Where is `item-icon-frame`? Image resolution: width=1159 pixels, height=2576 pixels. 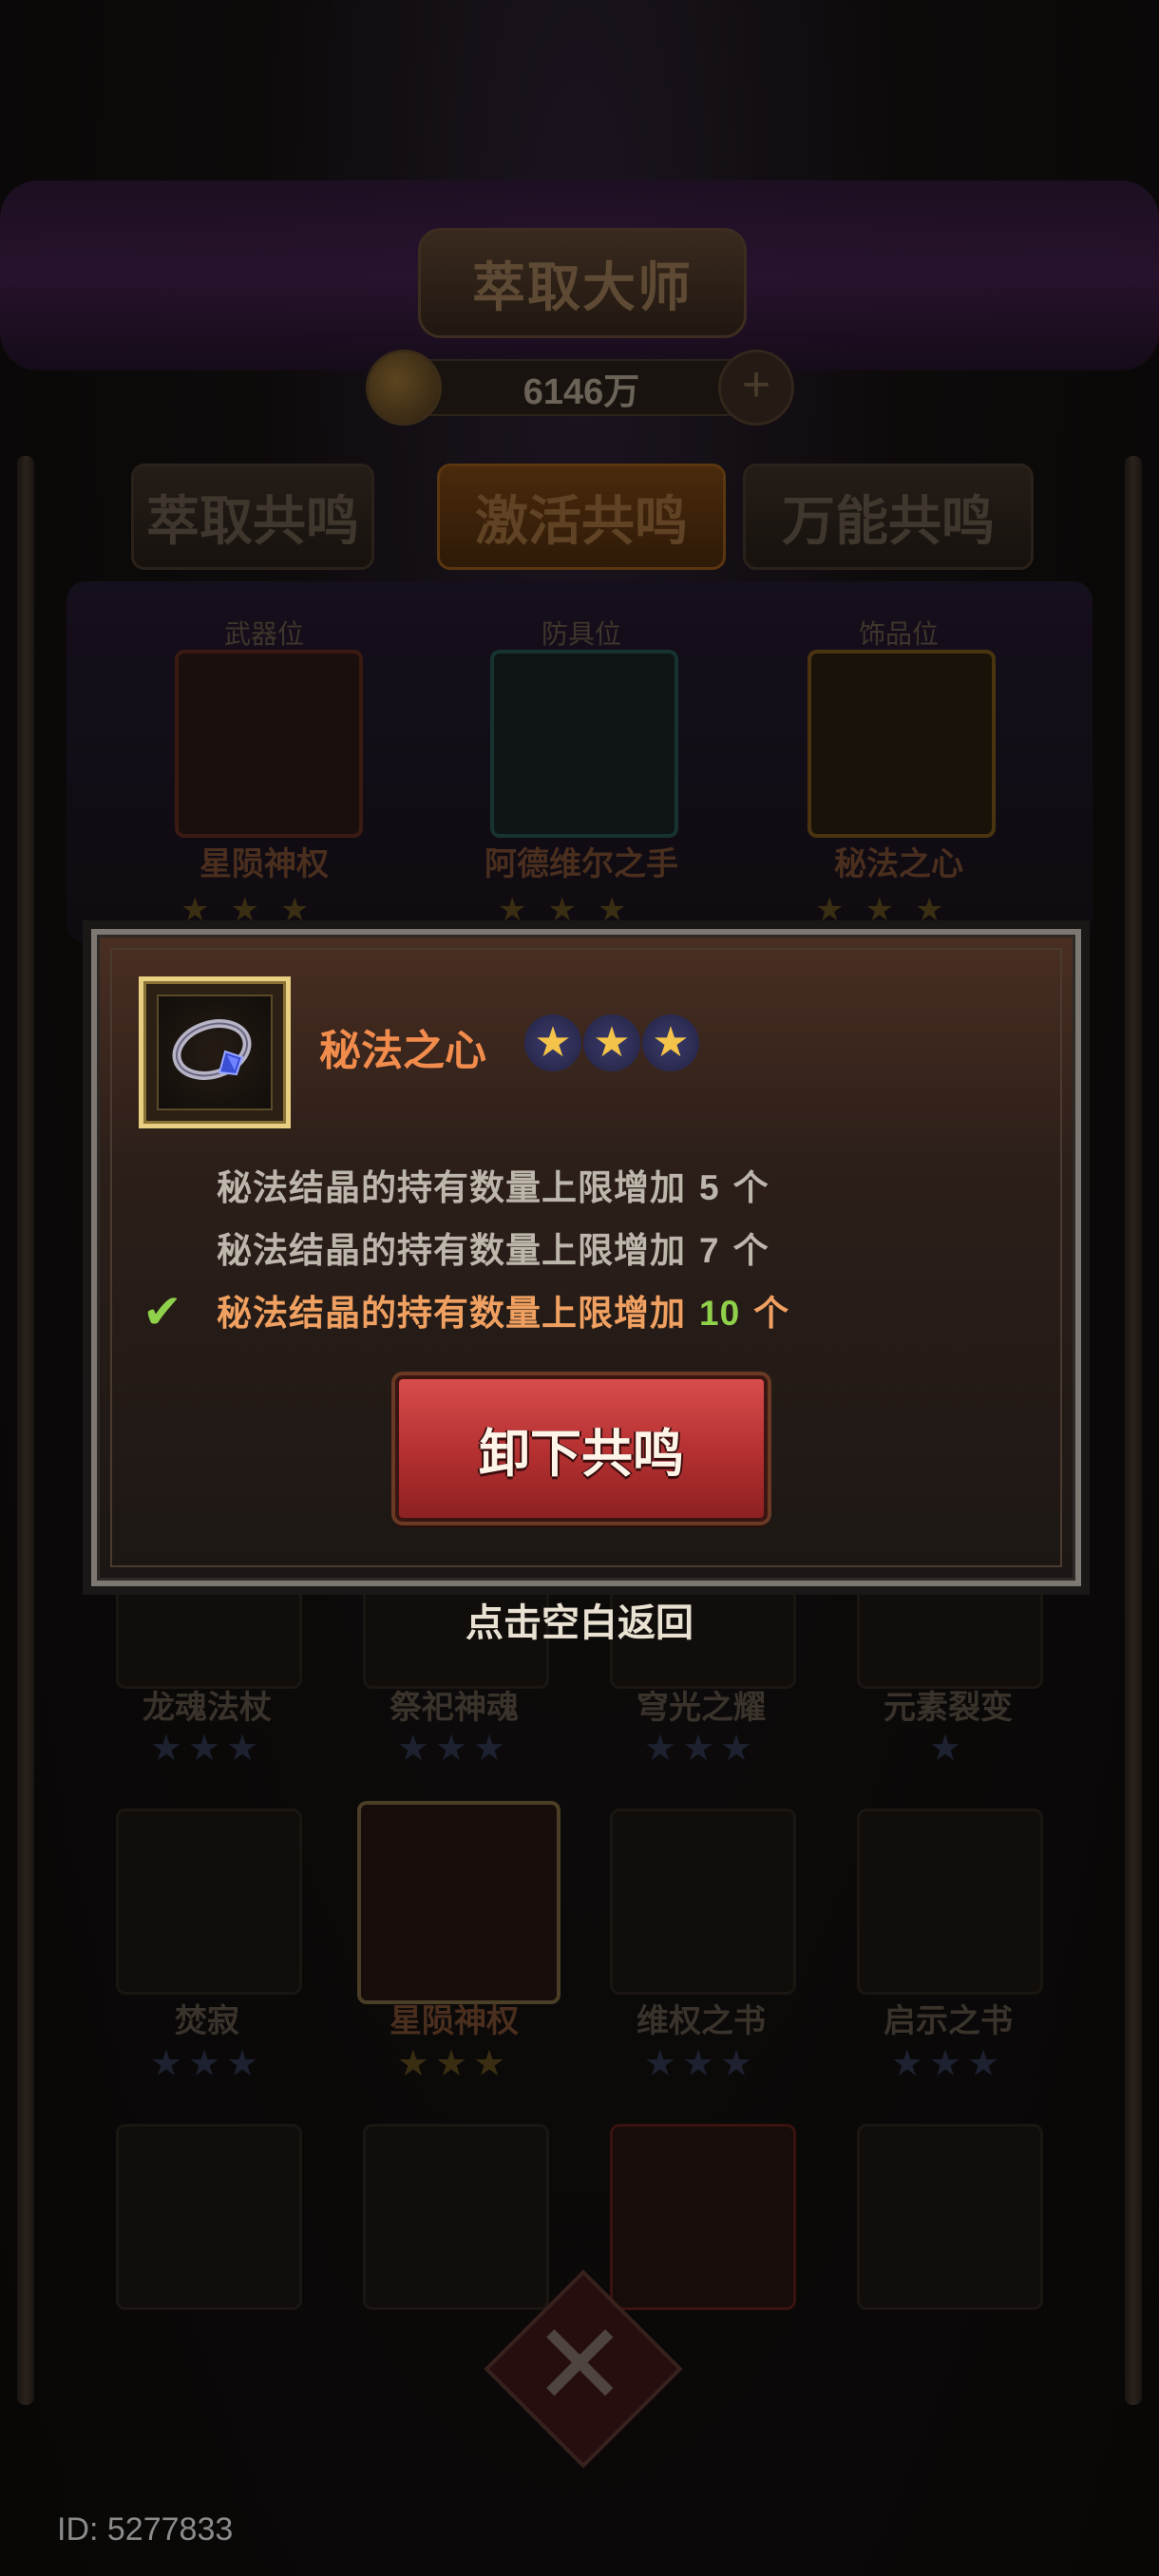 item-icon-frame is located at coordinates (215, 1052).